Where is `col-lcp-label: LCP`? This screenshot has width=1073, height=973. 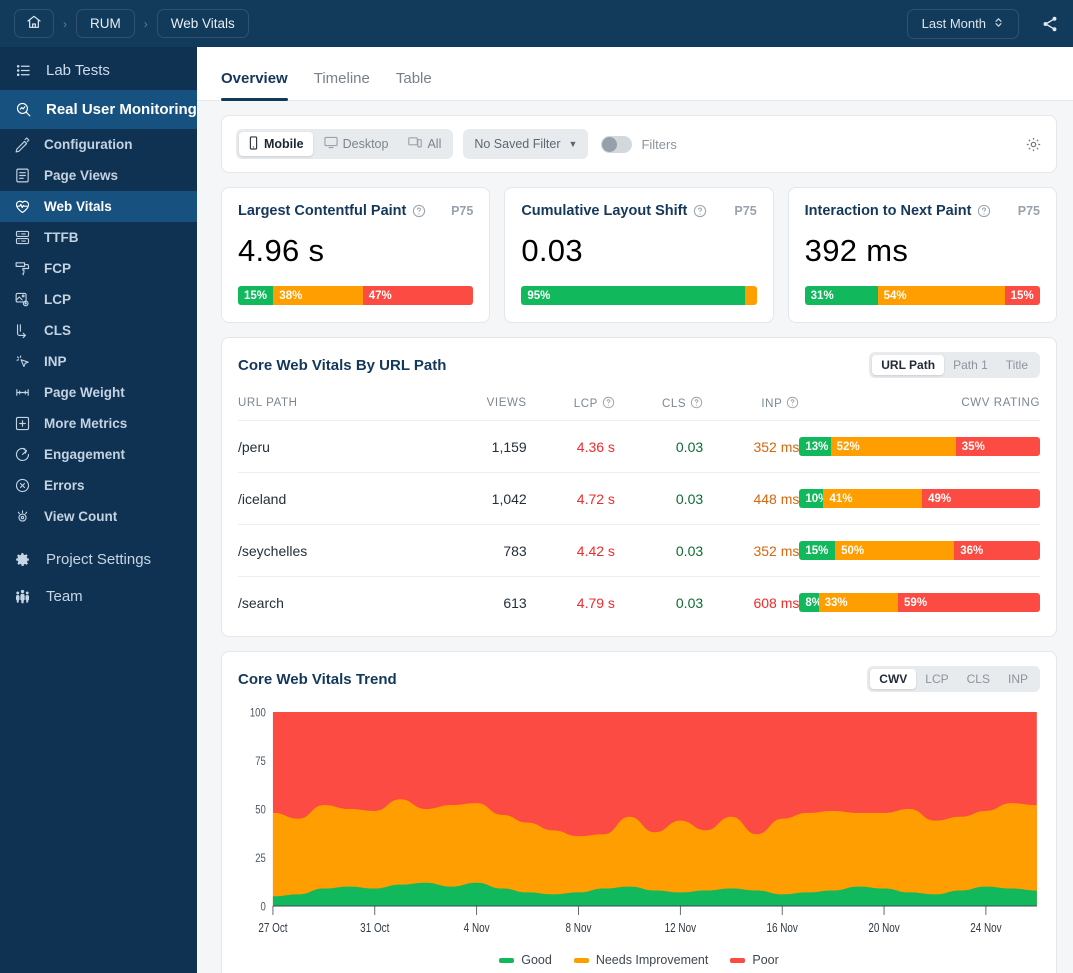
col-lcp-label: LCP is located at coordinates (585, 404).